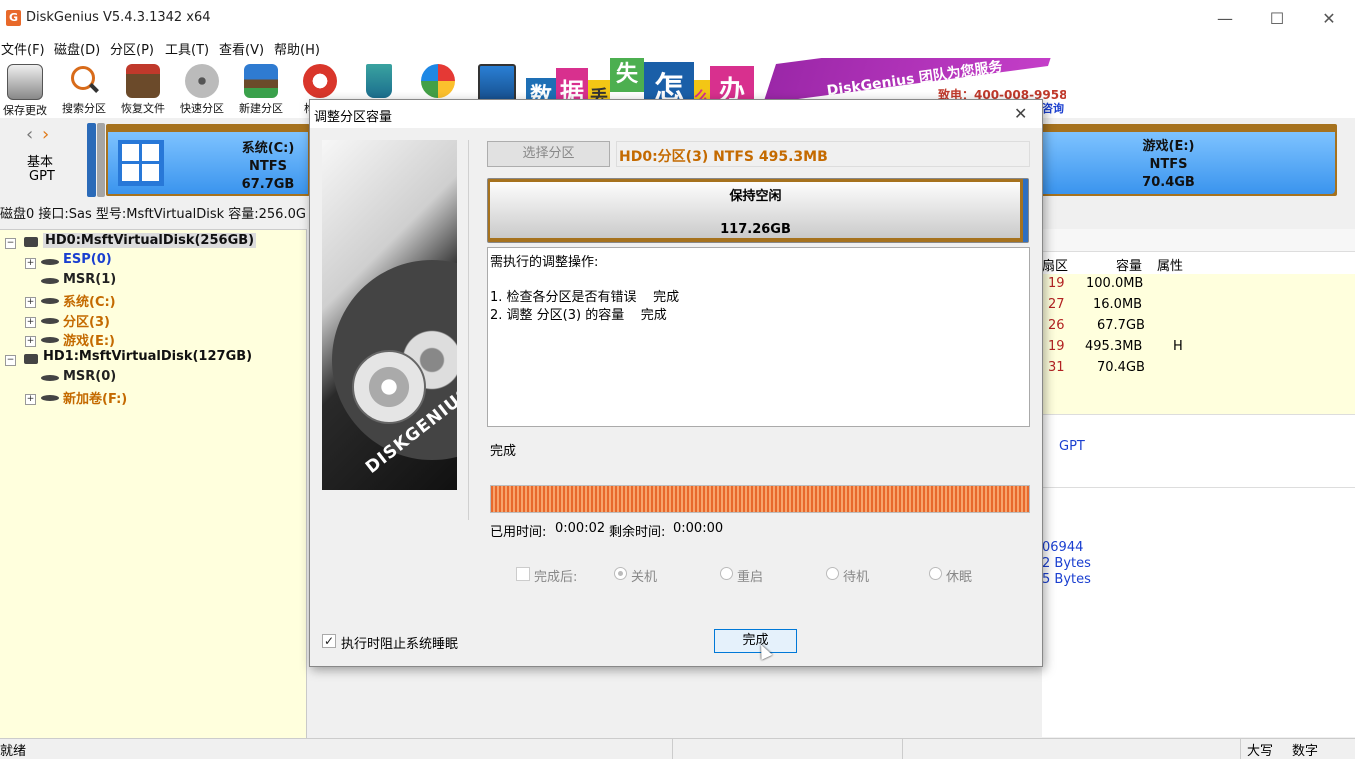 The image size is (1355, 759). Describe the element at coordinates (1055, 264) in the screenshot. I see `col-sector-header: 扇区` at that location.